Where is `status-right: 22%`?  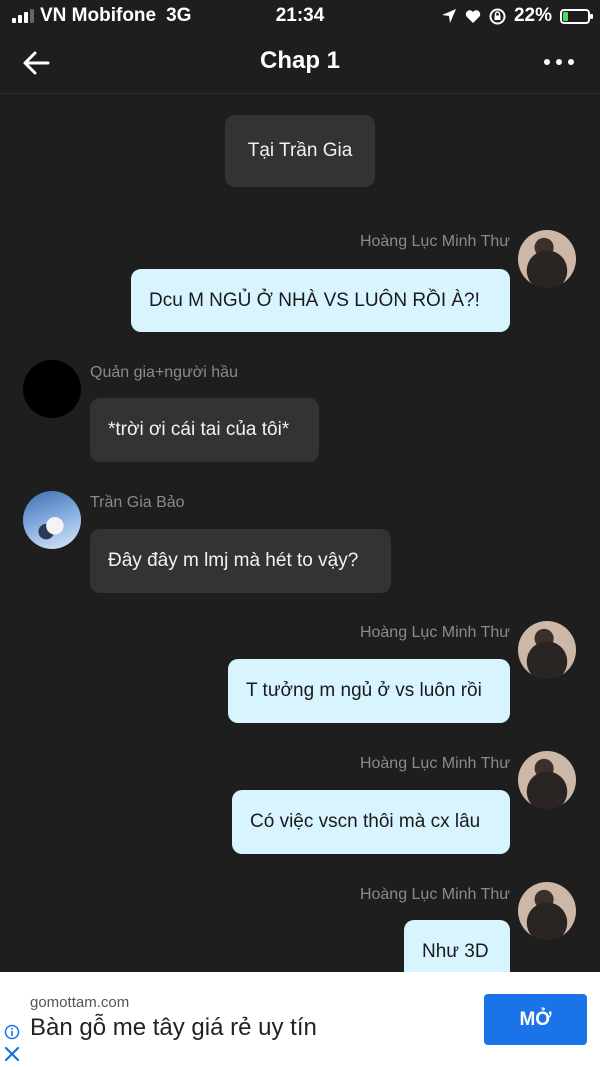 status-right: 22% is located at coordinates (517, 16).